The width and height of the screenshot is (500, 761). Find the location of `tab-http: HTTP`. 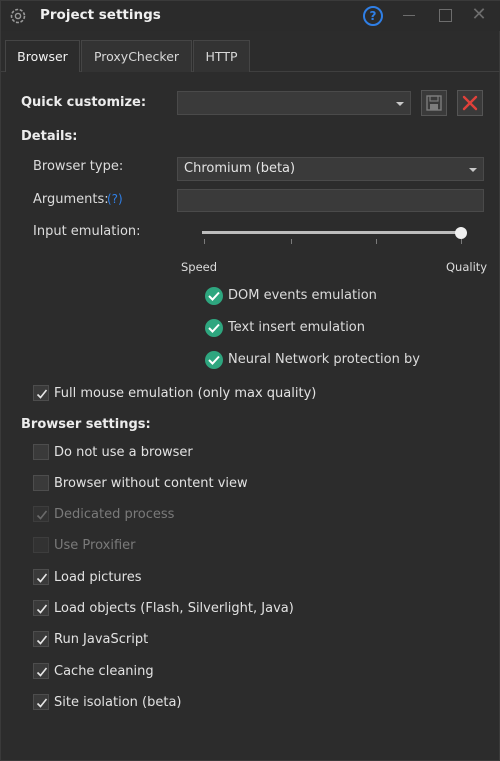

tab-http: HTTP is located at coordinates (221, 56).